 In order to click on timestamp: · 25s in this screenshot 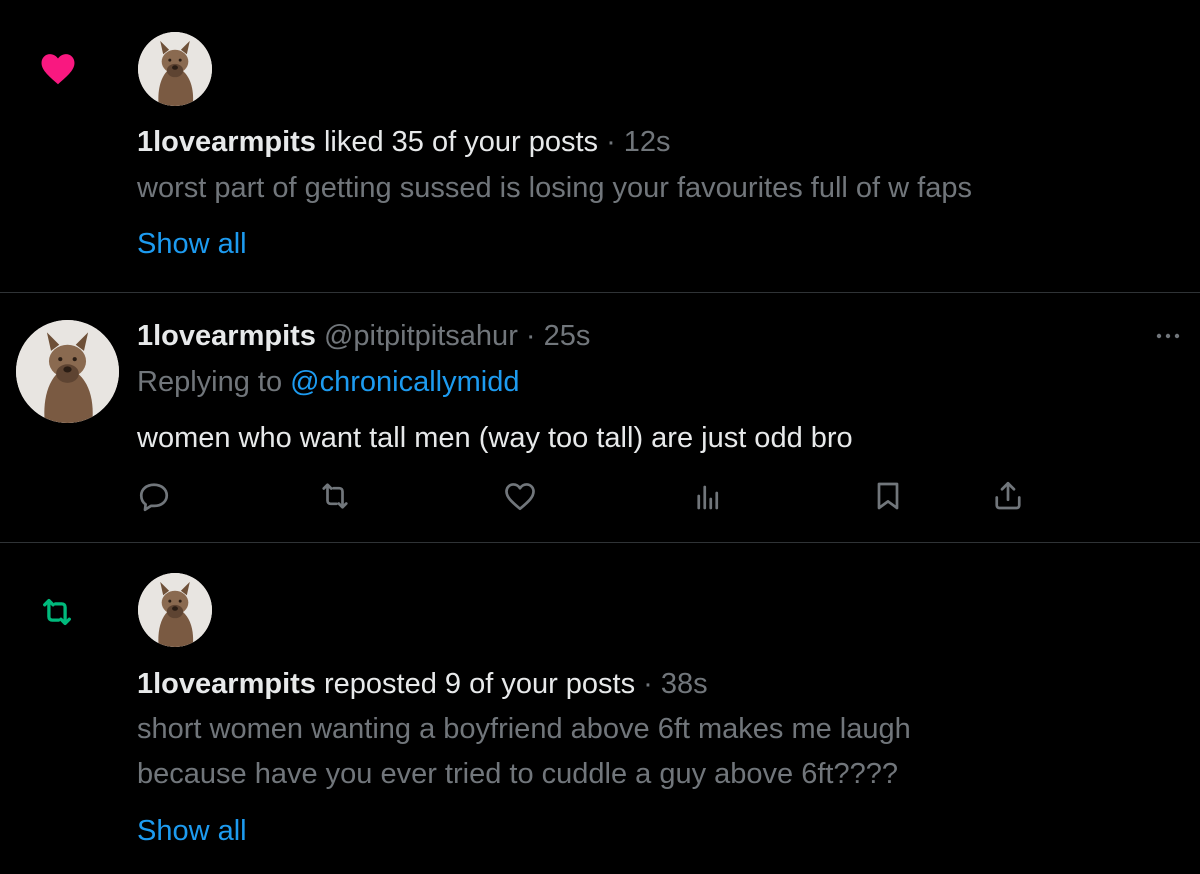, I will do `click(554, 336)`.